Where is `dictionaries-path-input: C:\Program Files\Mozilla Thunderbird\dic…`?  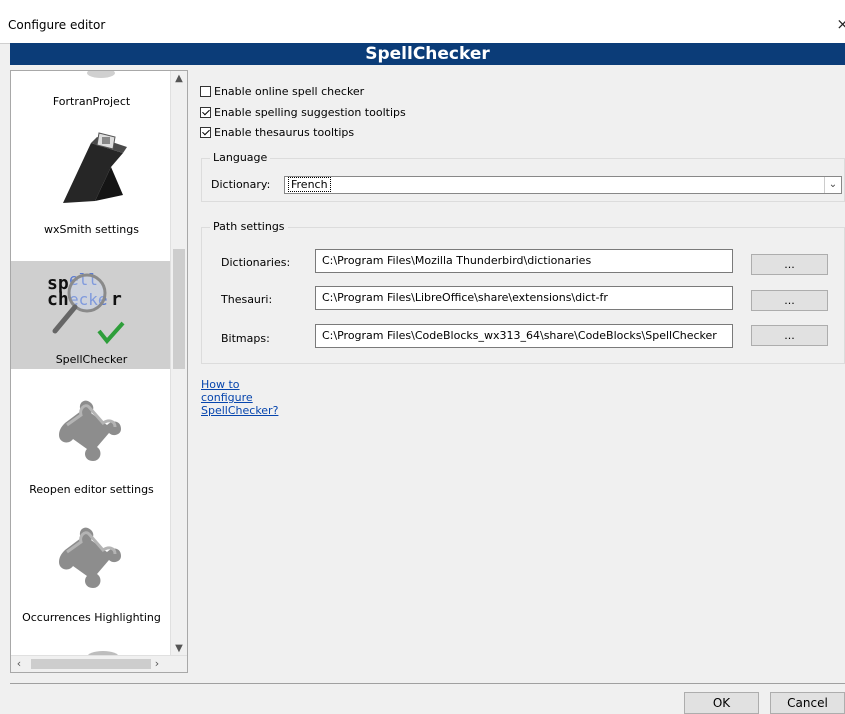 dictionaries-path-input: C:\Program Files\Mozilla Thunderbird\dic… is located at coordinates (524, 261).